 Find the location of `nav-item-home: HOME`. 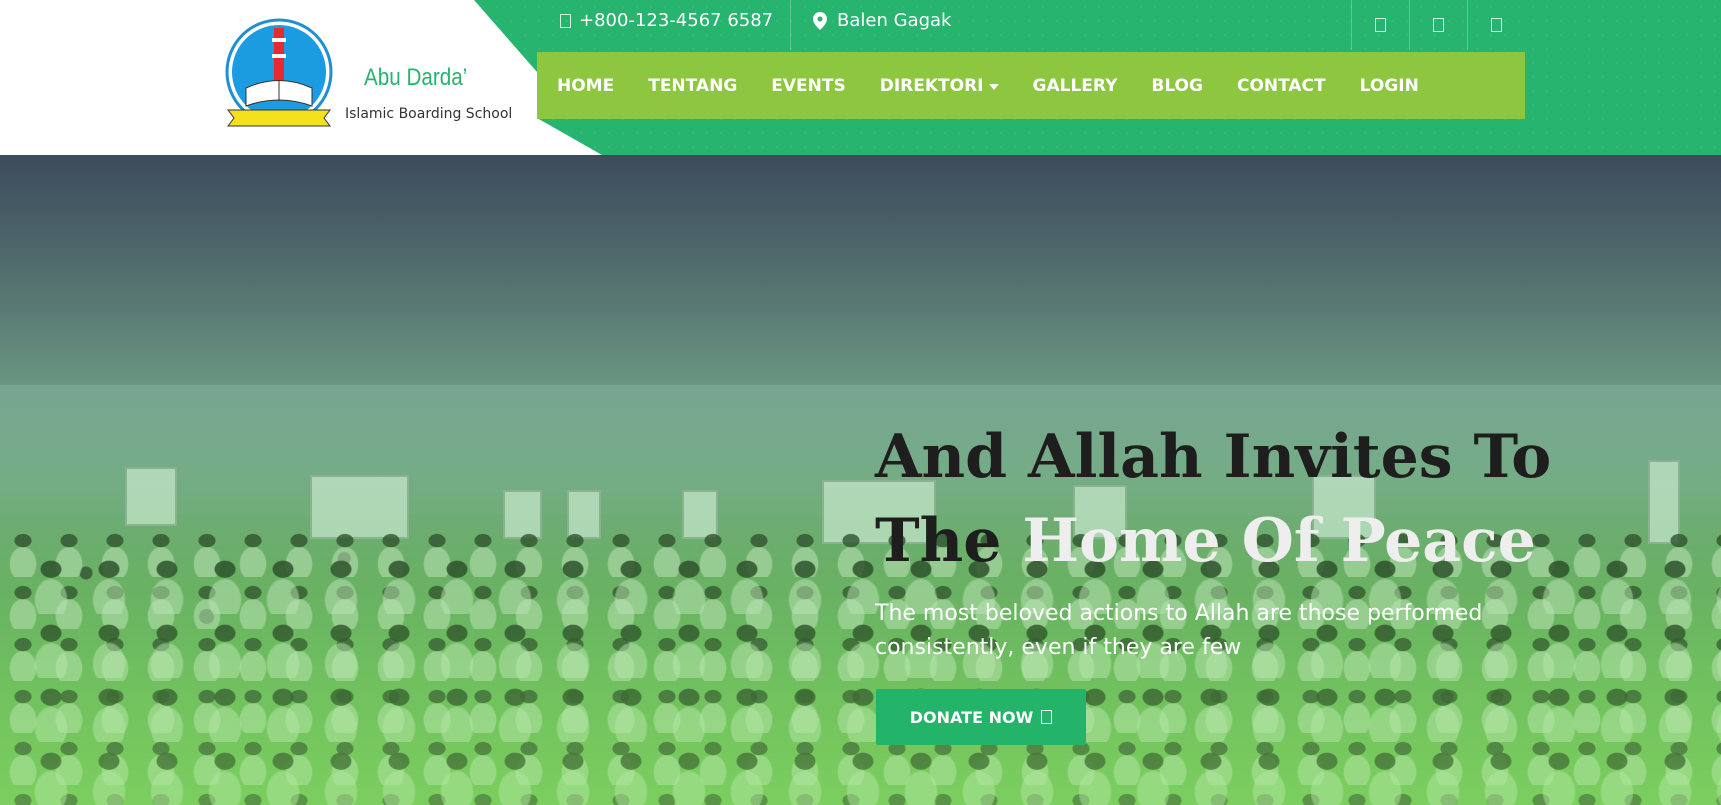

nav-item-home: HOME is located at coordinates (585, 86).